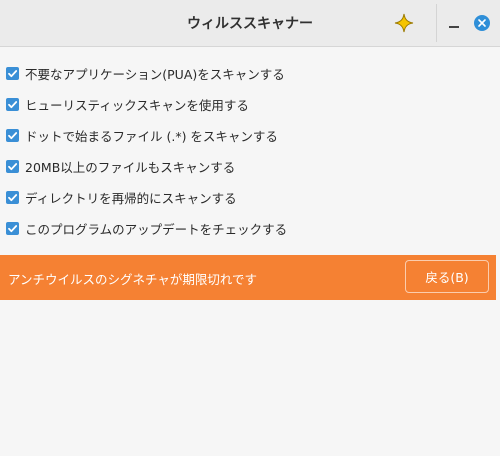 The height and width of the screenshot is (456, 500). I want to click on close-icon, so click(482, 23).